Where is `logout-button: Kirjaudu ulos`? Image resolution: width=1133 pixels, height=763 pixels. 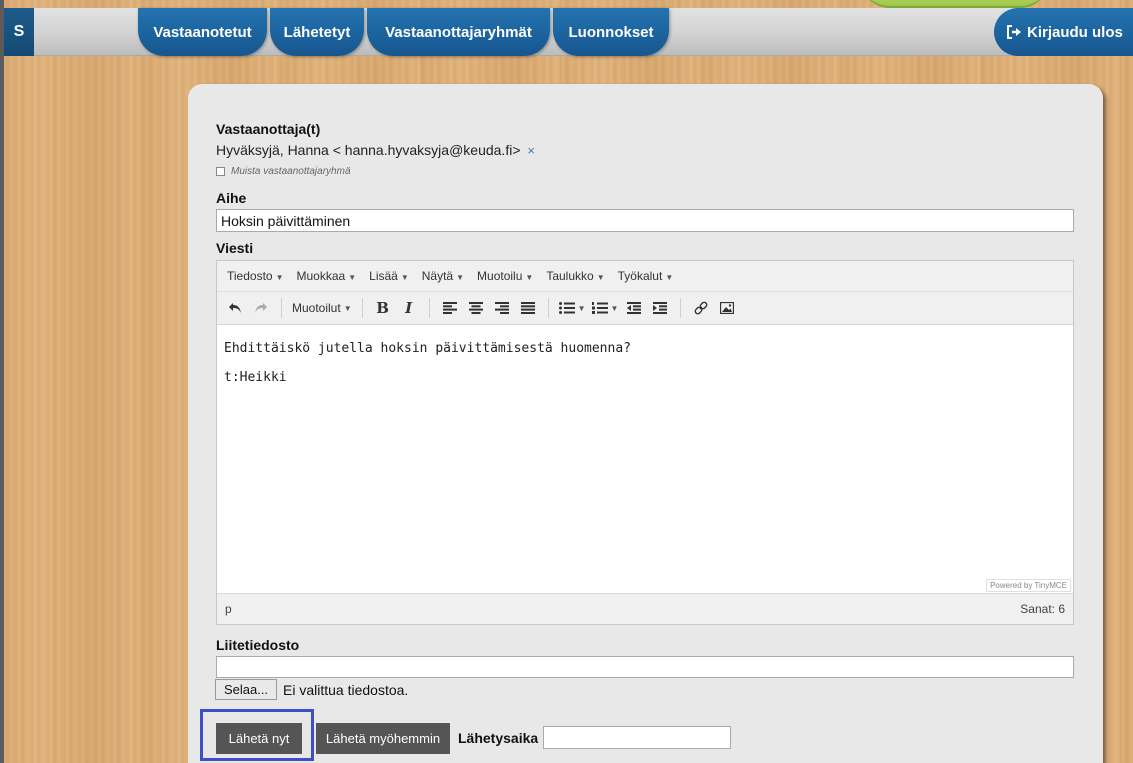
logout-button: Kirjaudu ulos is located at coordinates (1063, 32).